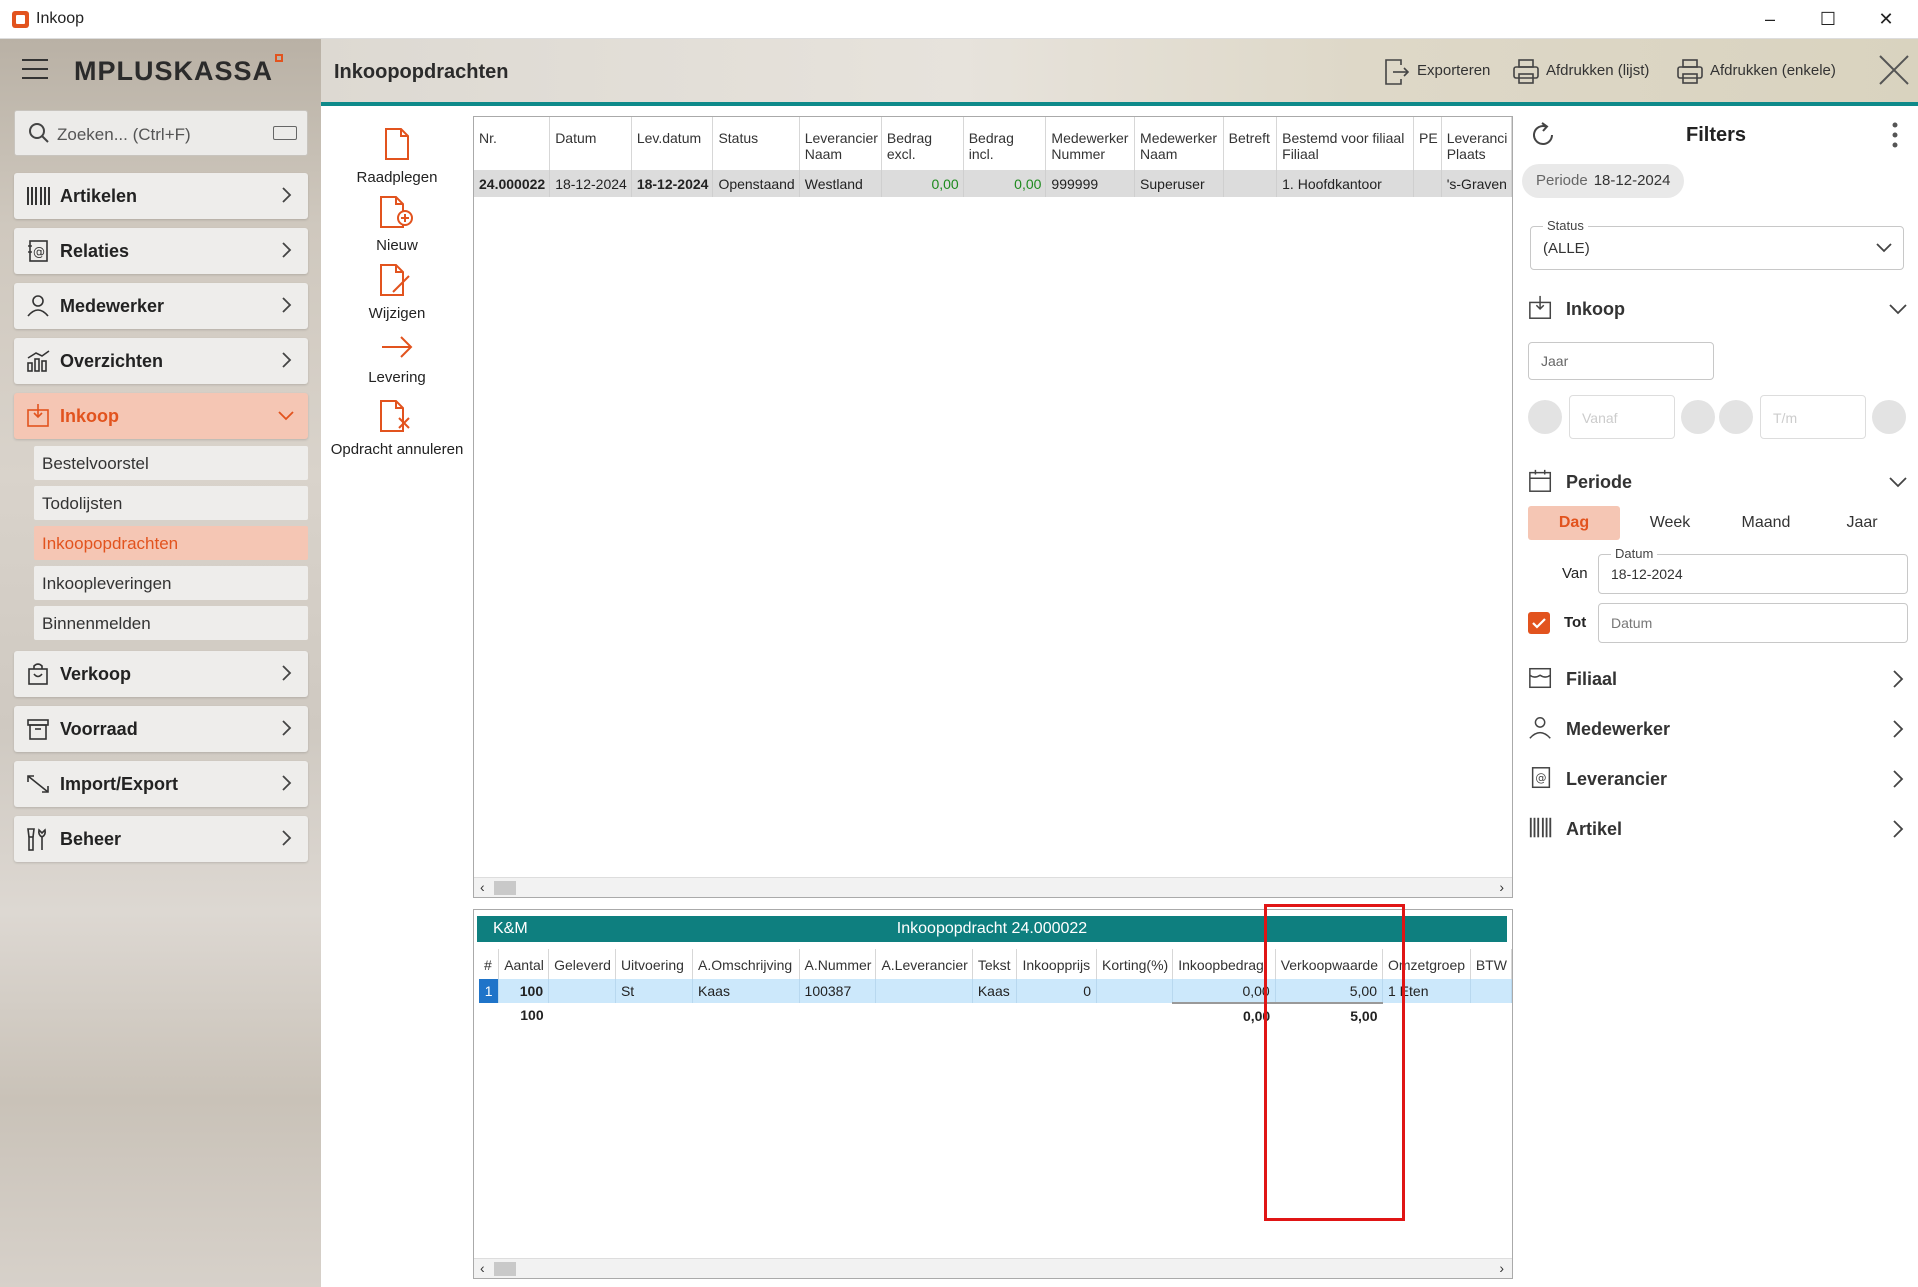  I want to click on col-header: Inkoopbedrag, so click(1224, 964).